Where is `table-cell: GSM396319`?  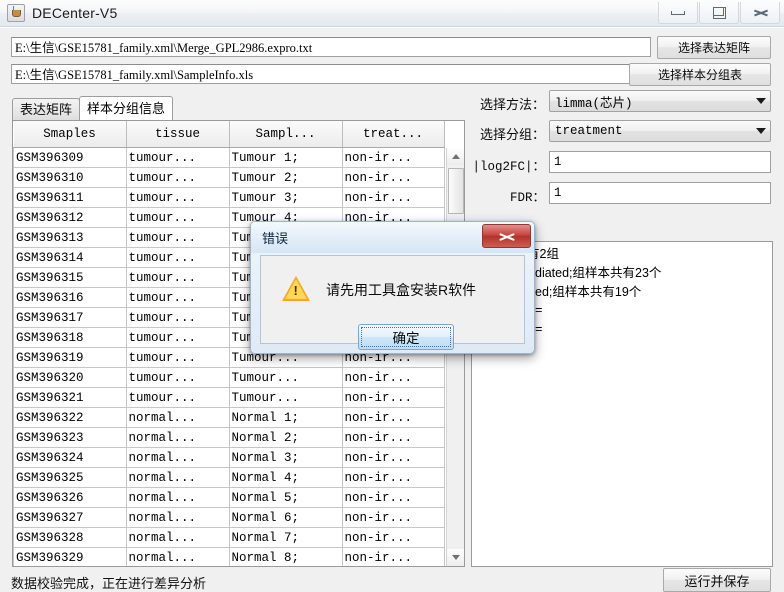 table-cell: GSM396319 is located at coordinates (70, 357).